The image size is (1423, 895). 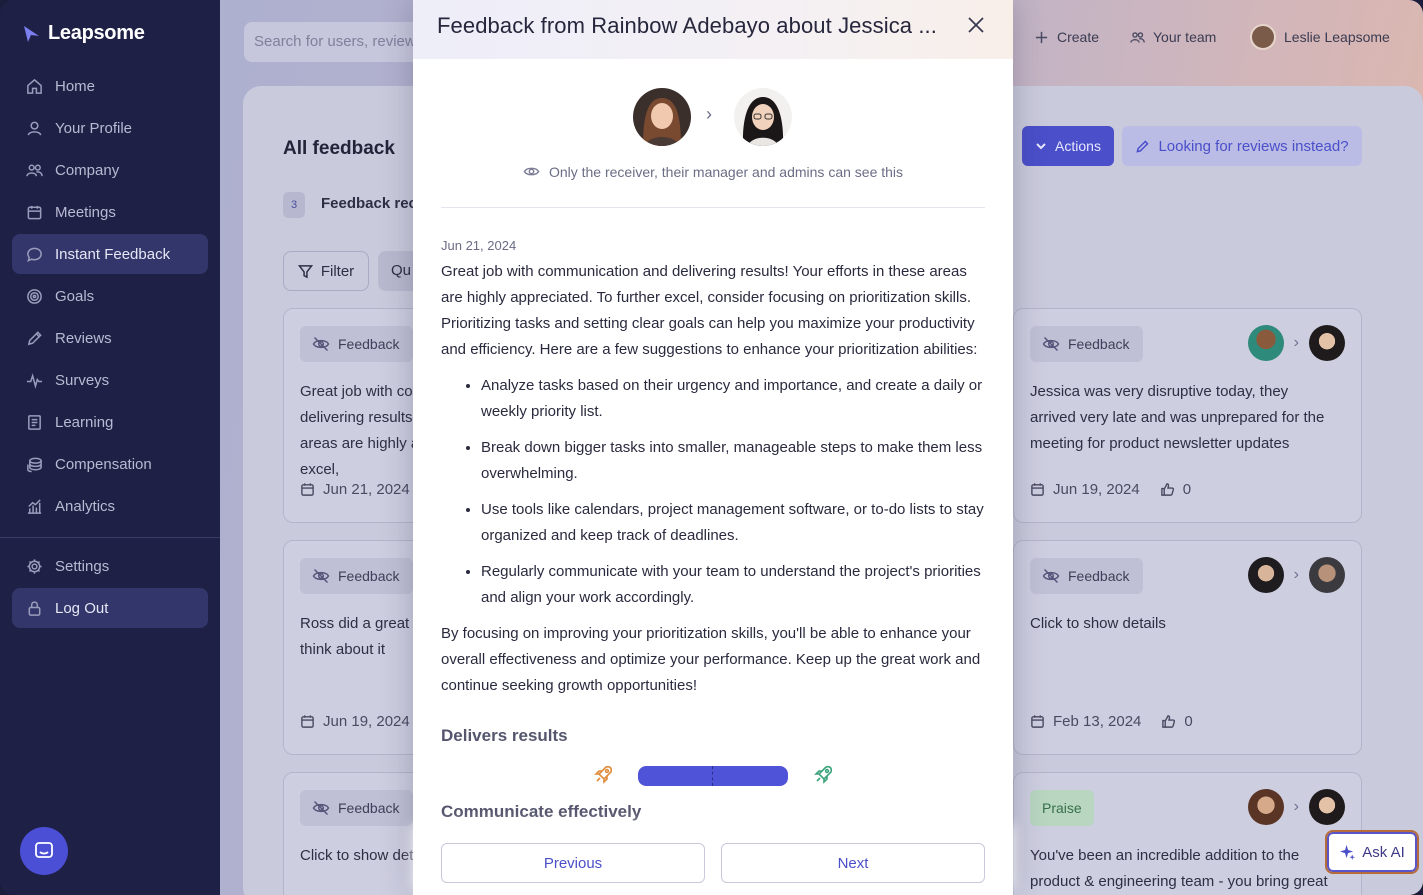 I want to click on looking-for-reviews-link: Looking for reviews instead?, so click(x=1242, y=146).